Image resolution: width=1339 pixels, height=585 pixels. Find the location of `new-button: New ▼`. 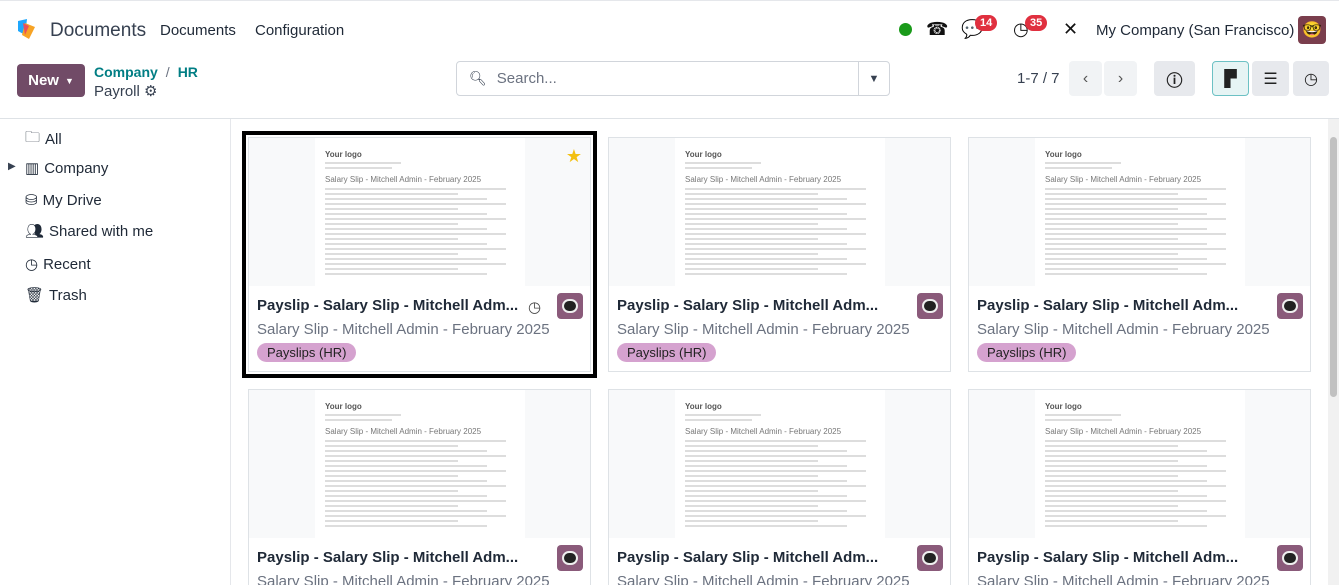

new-button: New ▼ is located at coordinates (51, 80).